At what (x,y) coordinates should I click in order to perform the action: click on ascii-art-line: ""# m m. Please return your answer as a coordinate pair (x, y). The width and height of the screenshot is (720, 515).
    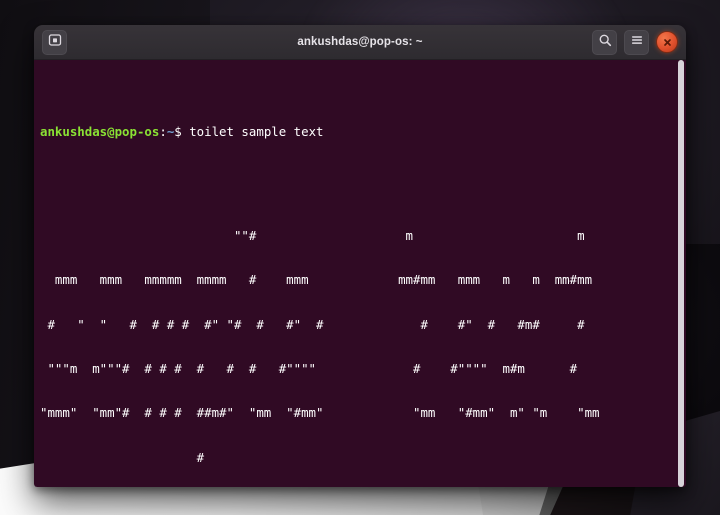
    Looking at the image, I should click on (312, 235).